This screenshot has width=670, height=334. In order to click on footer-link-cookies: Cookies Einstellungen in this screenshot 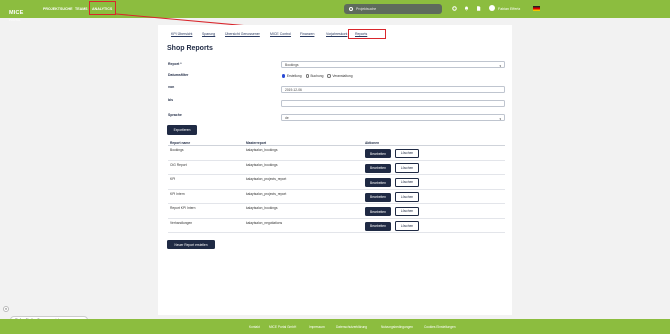, I will do `click(440, 327)`.